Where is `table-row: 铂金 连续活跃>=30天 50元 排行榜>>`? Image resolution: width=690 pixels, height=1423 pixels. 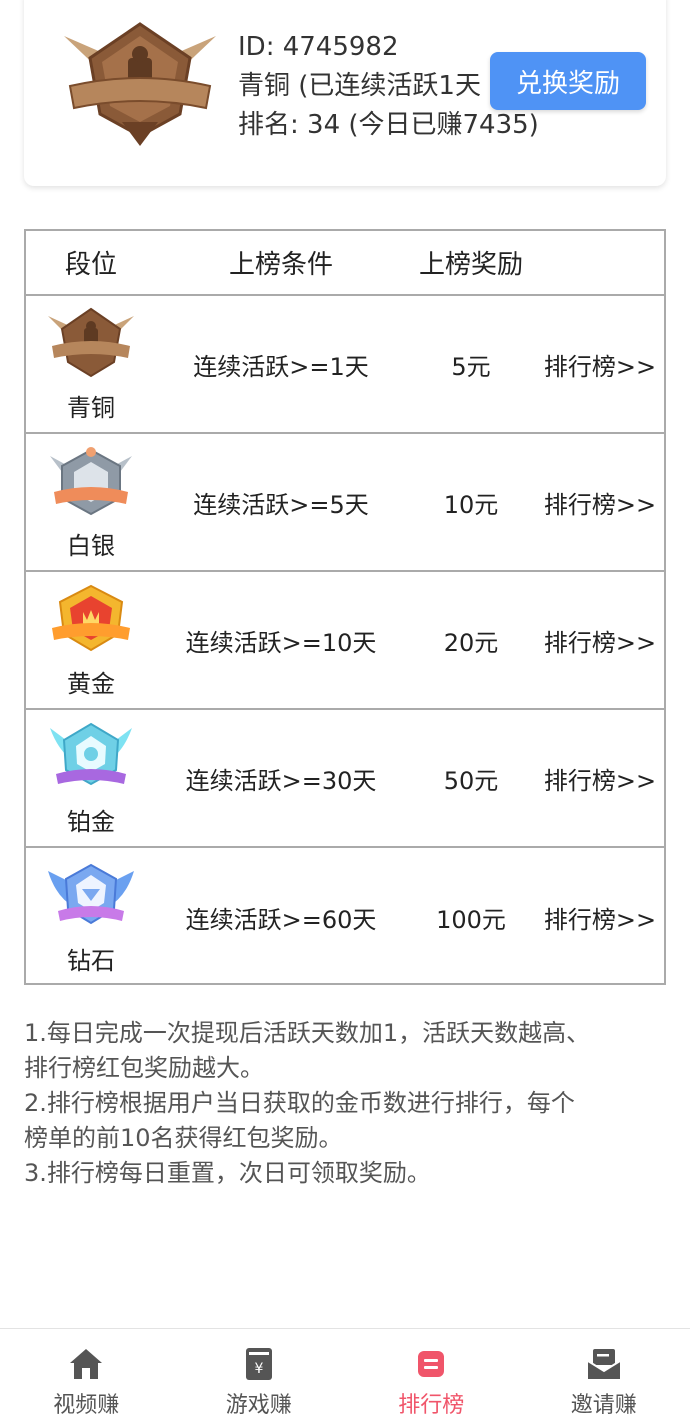 table-row: 铂金 连续活跃>=30天 50元 排行榜>> is located at coordinates (345, 779).